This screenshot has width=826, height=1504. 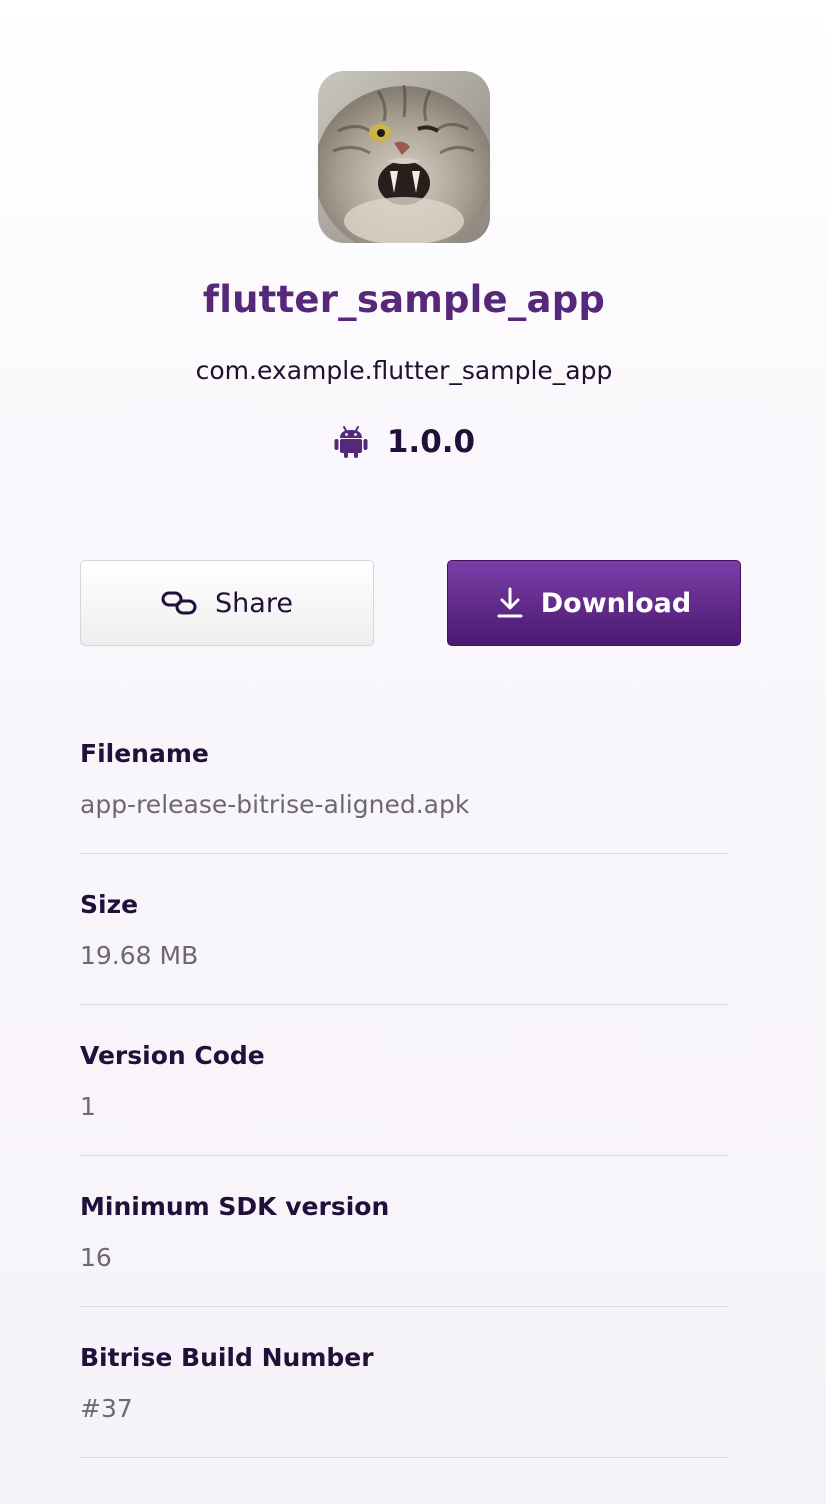 What do you see at coordinates (404, 778) in the screenshot?
I see `detail-filename: Filename app-release-bitrise-aligned.apk` at bounding box center [404, 778].